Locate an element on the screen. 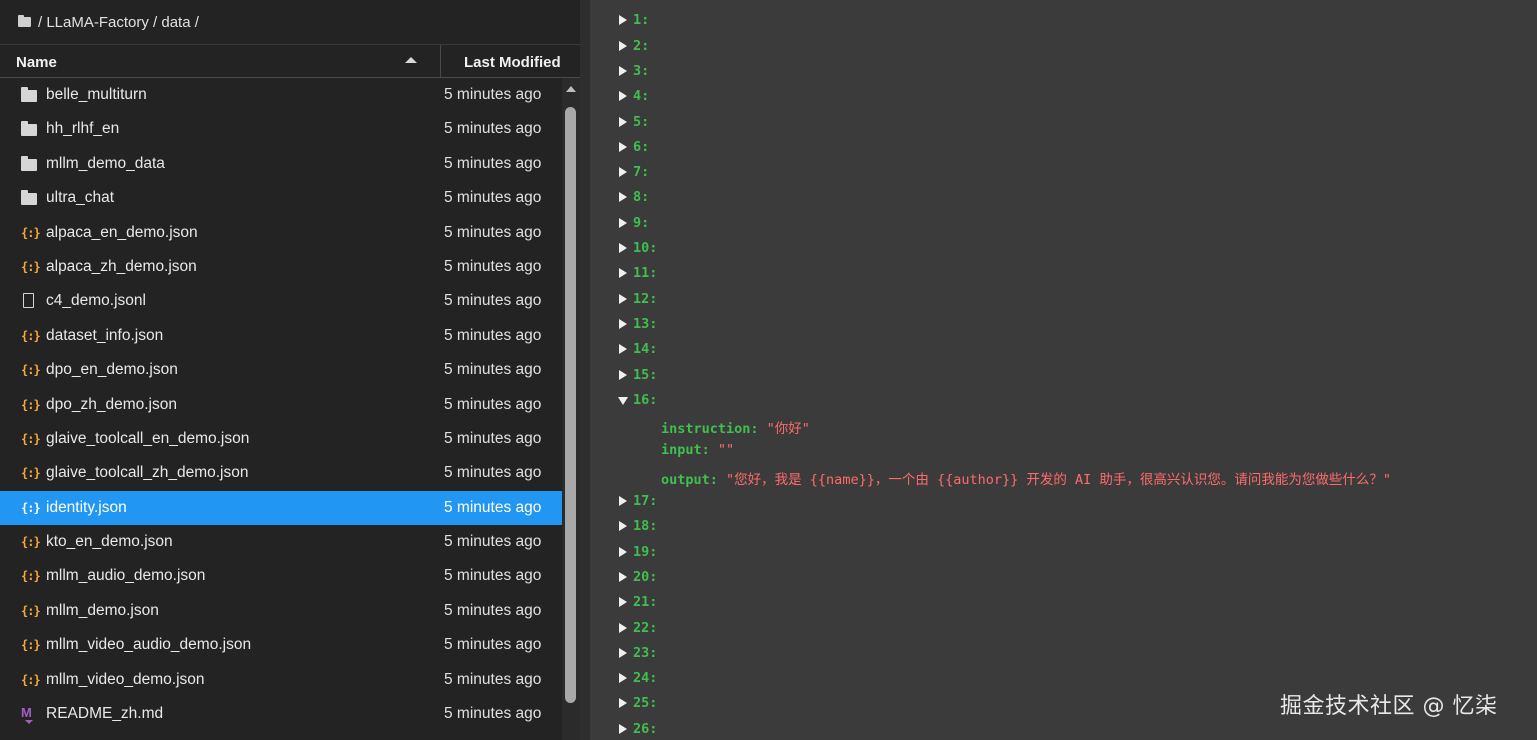  file-row: hh_rlhf_en 5 minutes ago is located at coordinates (281, 129).